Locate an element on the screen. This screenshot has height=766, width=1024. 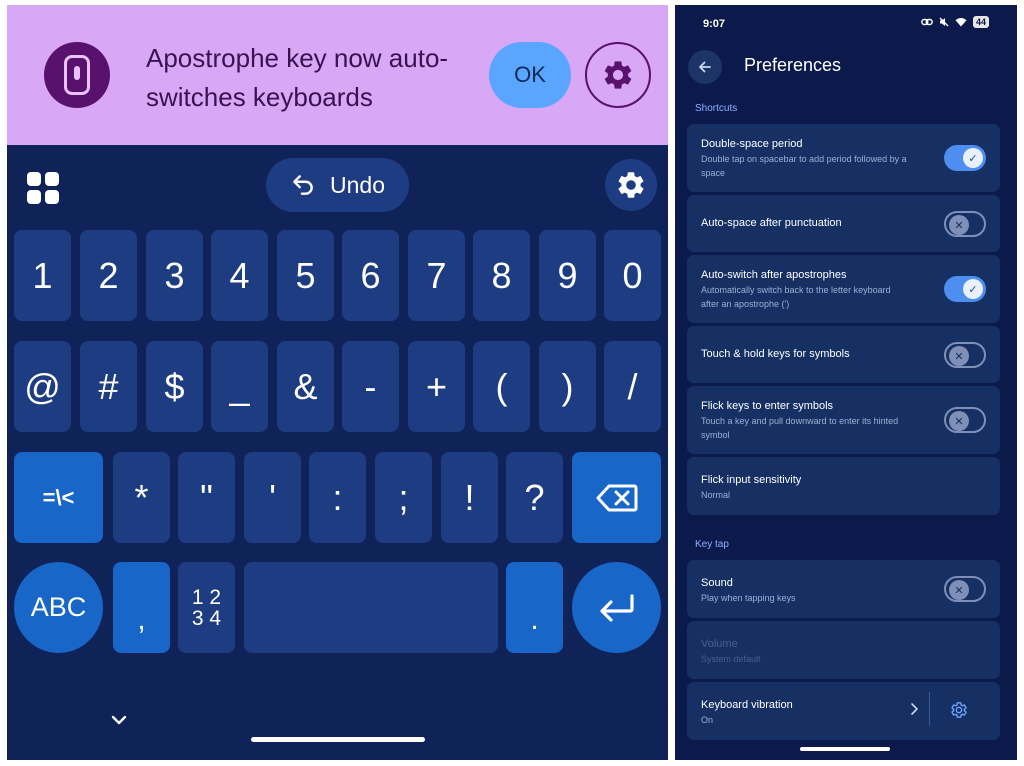
backspace-key is located at coordinates (616, 497).